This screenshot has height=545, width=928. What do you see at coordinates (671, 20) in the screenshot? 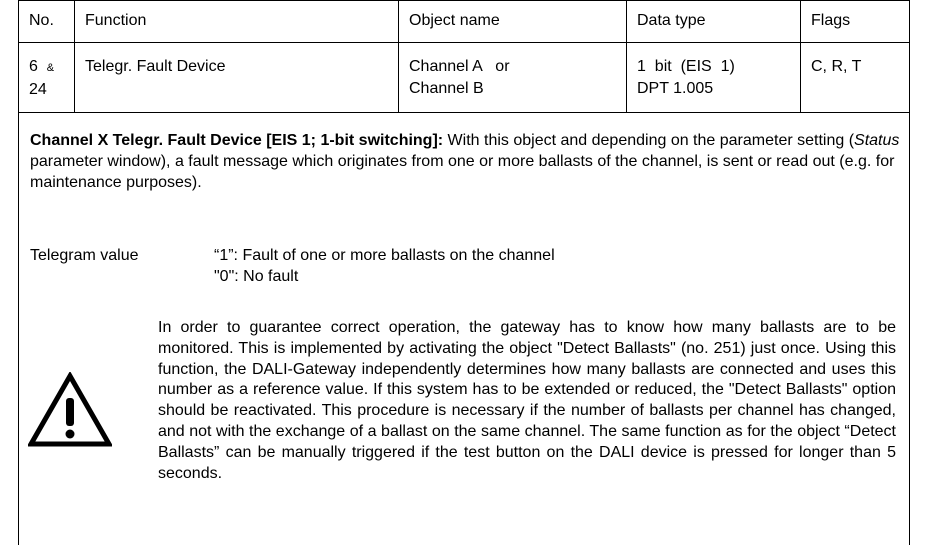
I see `header-data-type: Data type` at bounding box center [671, 20].